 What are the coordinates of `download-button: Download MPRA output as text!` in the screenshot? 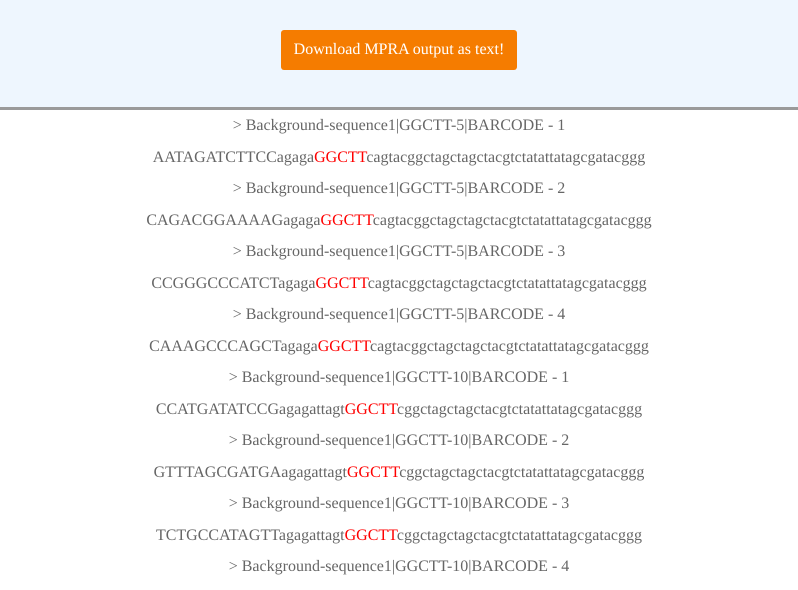 It's located at (399, 50).